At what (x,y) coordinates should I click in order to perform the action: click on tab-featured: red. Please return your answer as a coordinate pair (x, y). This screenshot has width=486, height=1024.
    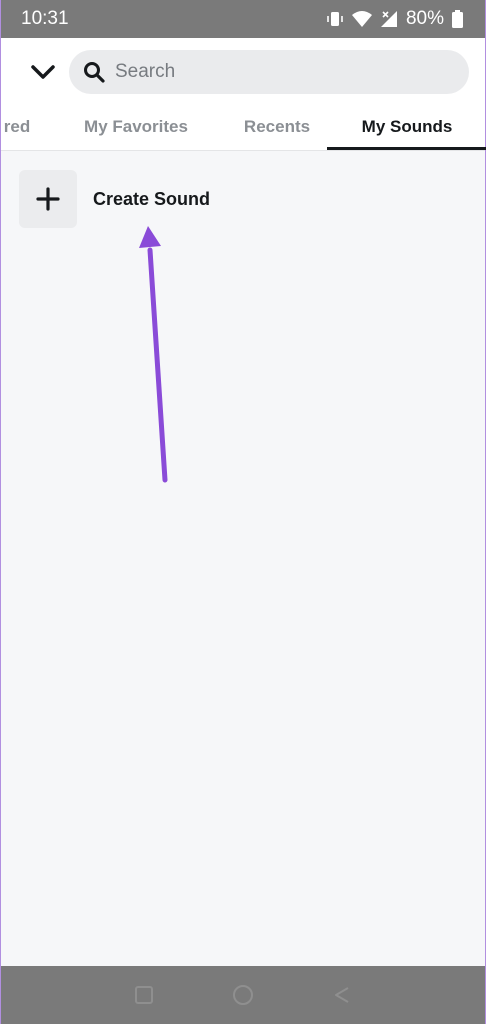
    Looking at the image, I should click on (17, 127).